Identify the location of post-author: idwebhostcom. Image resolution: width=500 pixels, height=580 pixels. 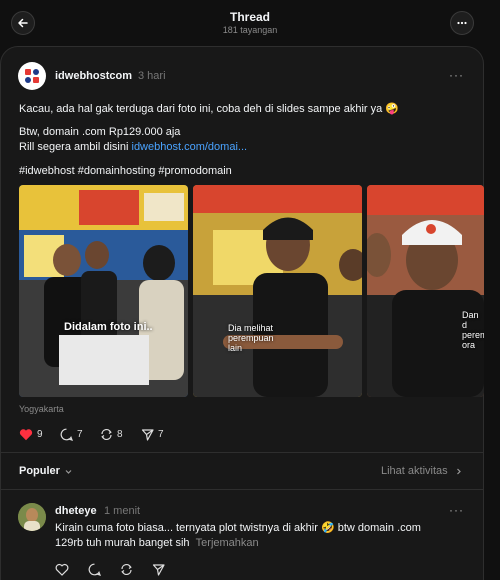
(93, 76).